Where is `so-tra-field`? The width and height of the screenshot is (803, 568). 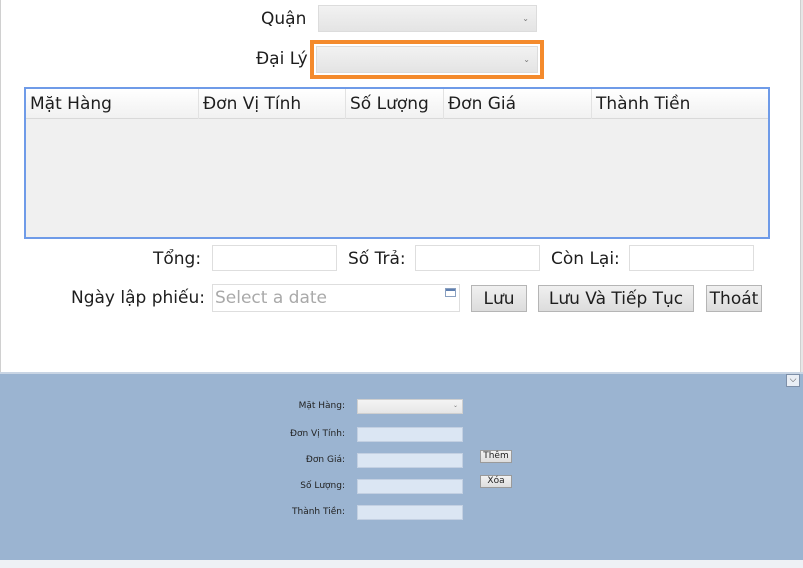 so-tra-field is located at coordinates (477, 258).